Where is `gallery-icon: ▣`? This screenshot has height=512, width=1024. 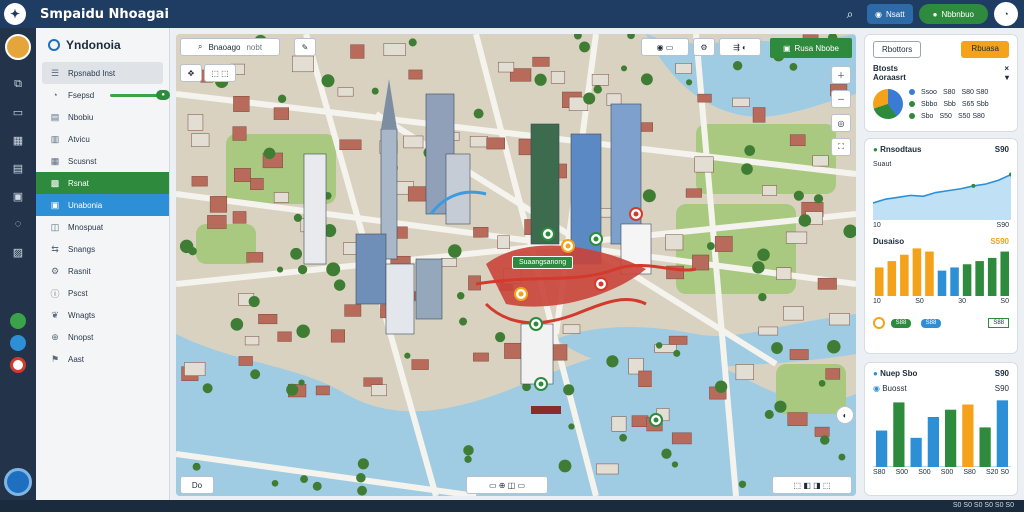 gallery-icon: ▣ is located at coordinates (18, 196).